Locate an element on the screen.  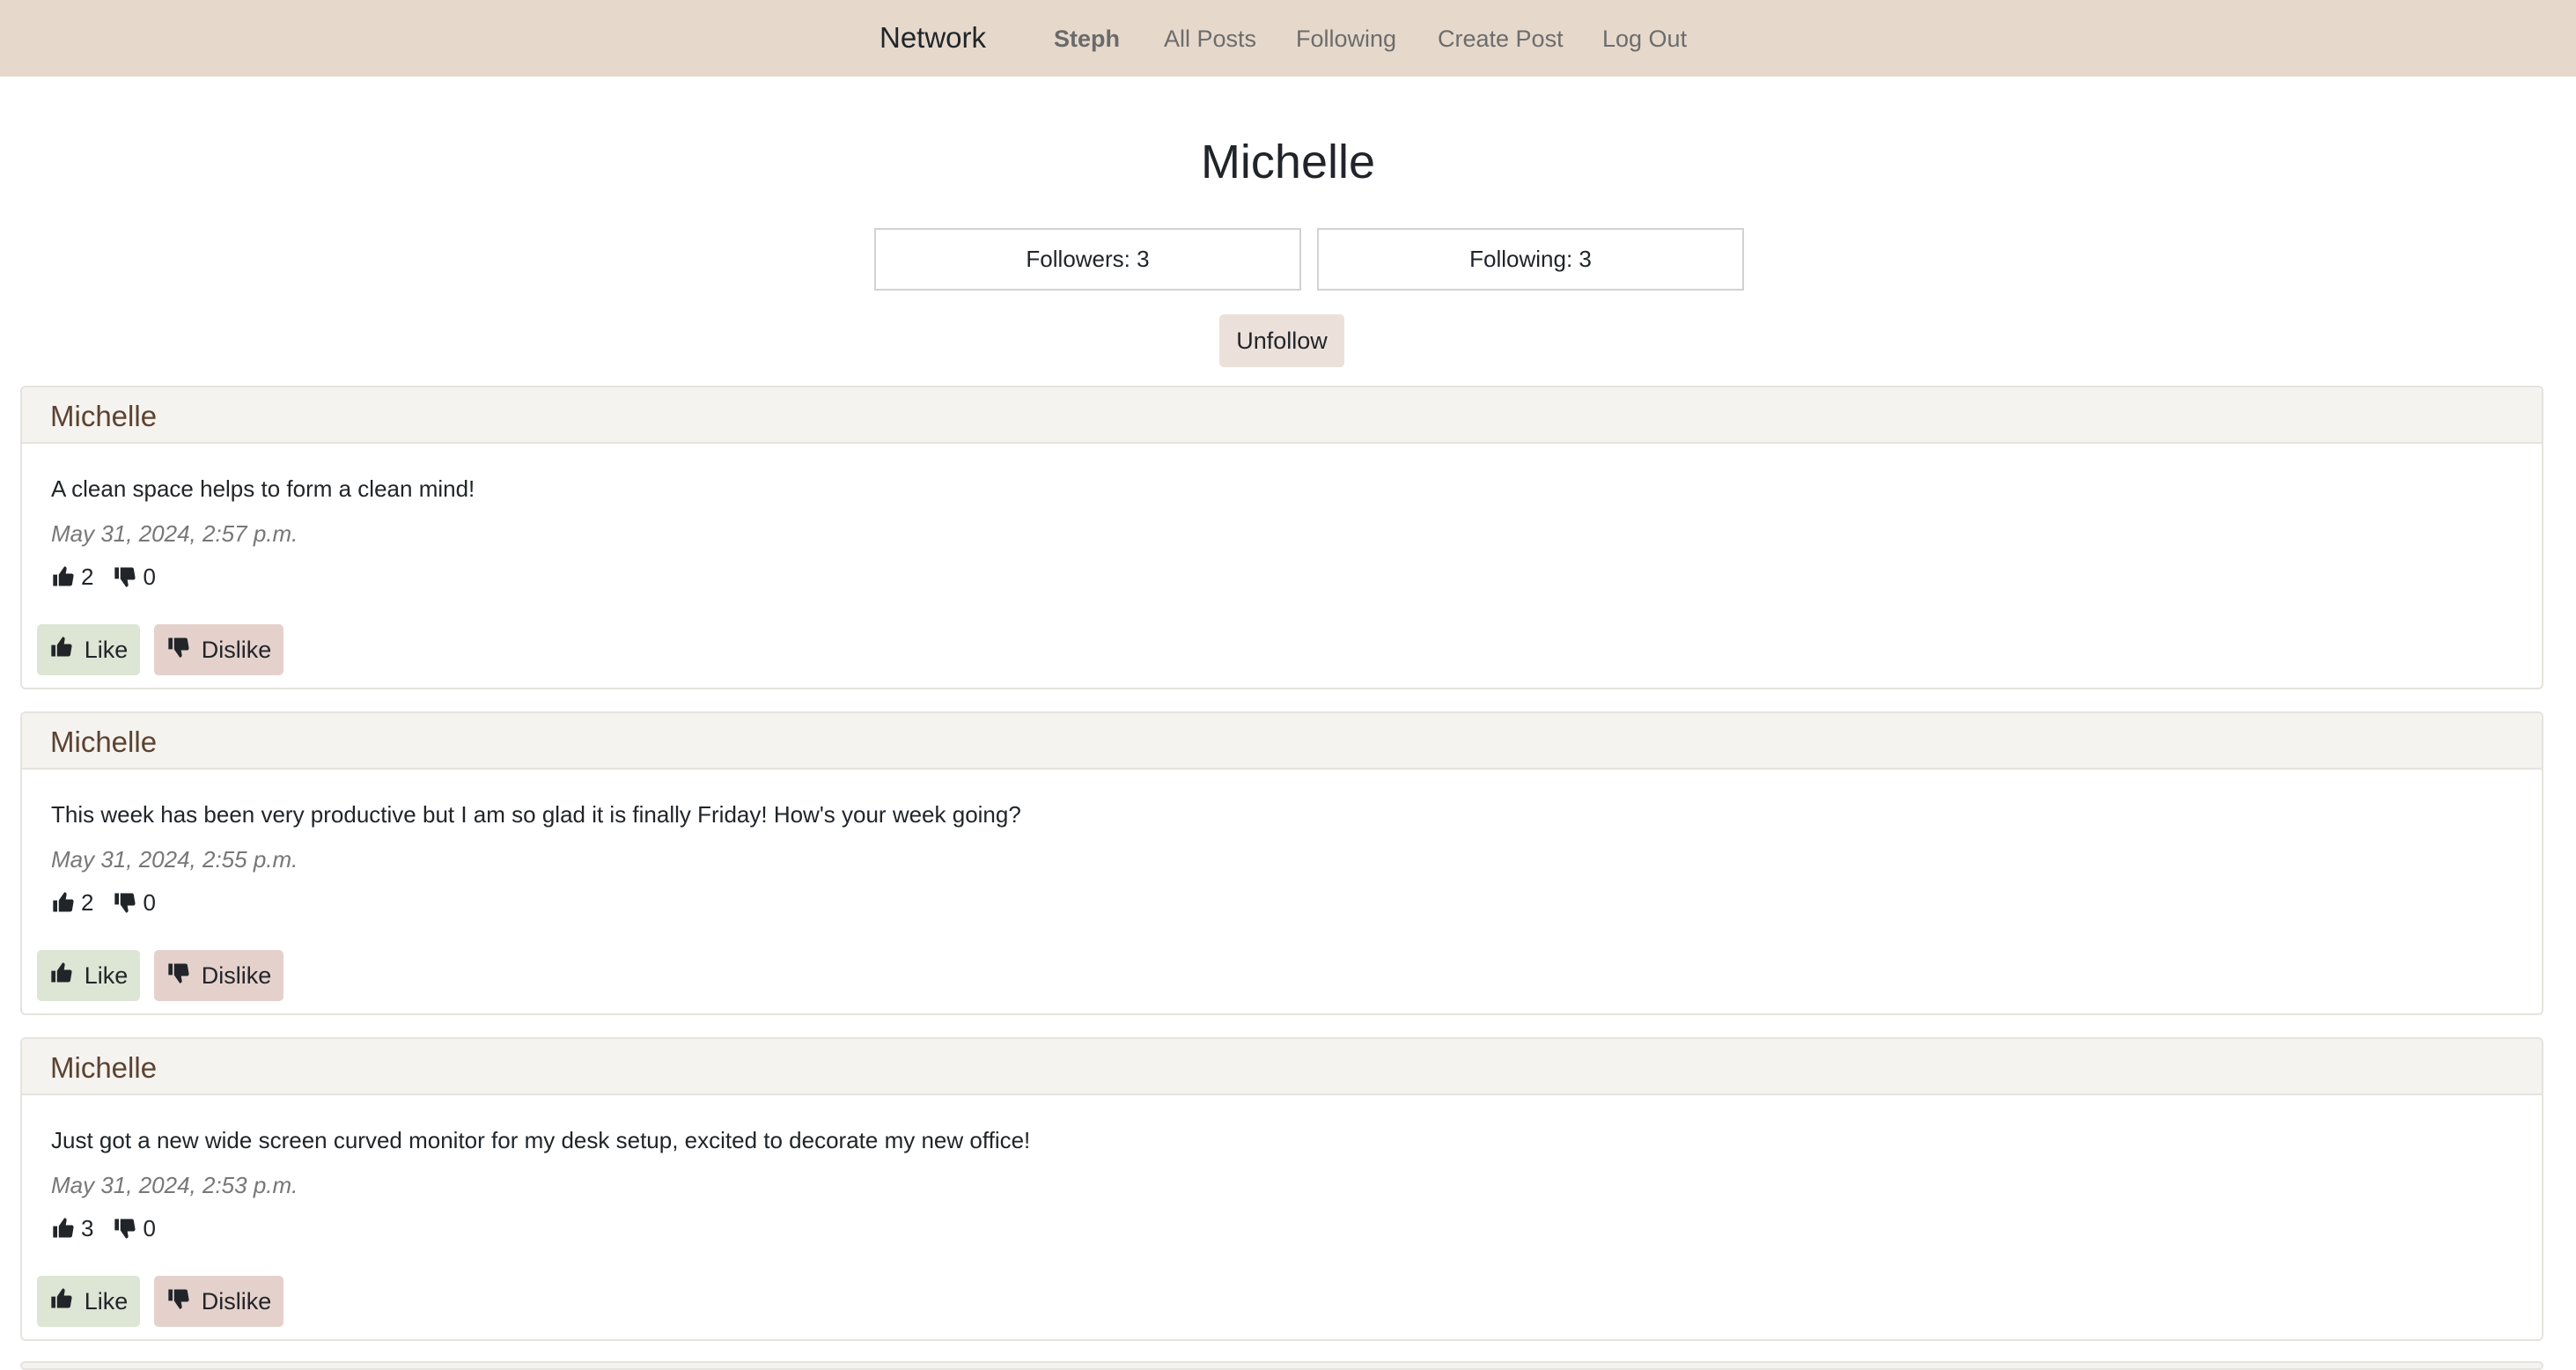
nav-link-profile: Steph is located at coordinates (1087, 39).